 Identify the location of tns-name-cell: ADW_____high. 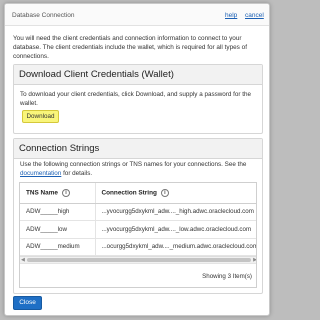
(58, 212).